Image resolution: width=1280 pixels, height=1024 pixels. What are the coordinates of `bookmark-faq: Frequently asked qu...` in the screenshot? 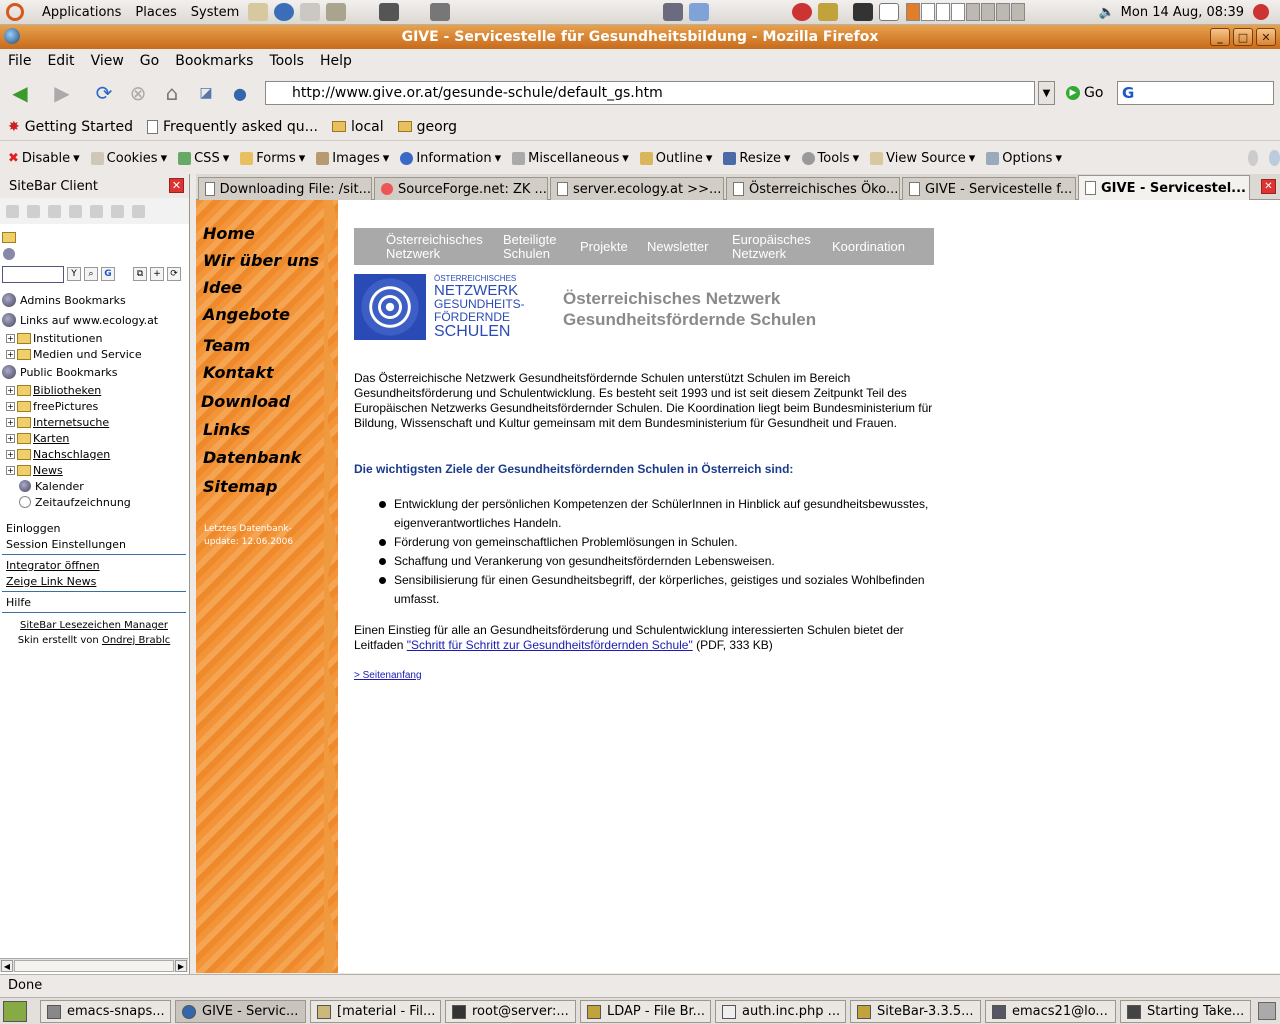 It's located at (232, 127).